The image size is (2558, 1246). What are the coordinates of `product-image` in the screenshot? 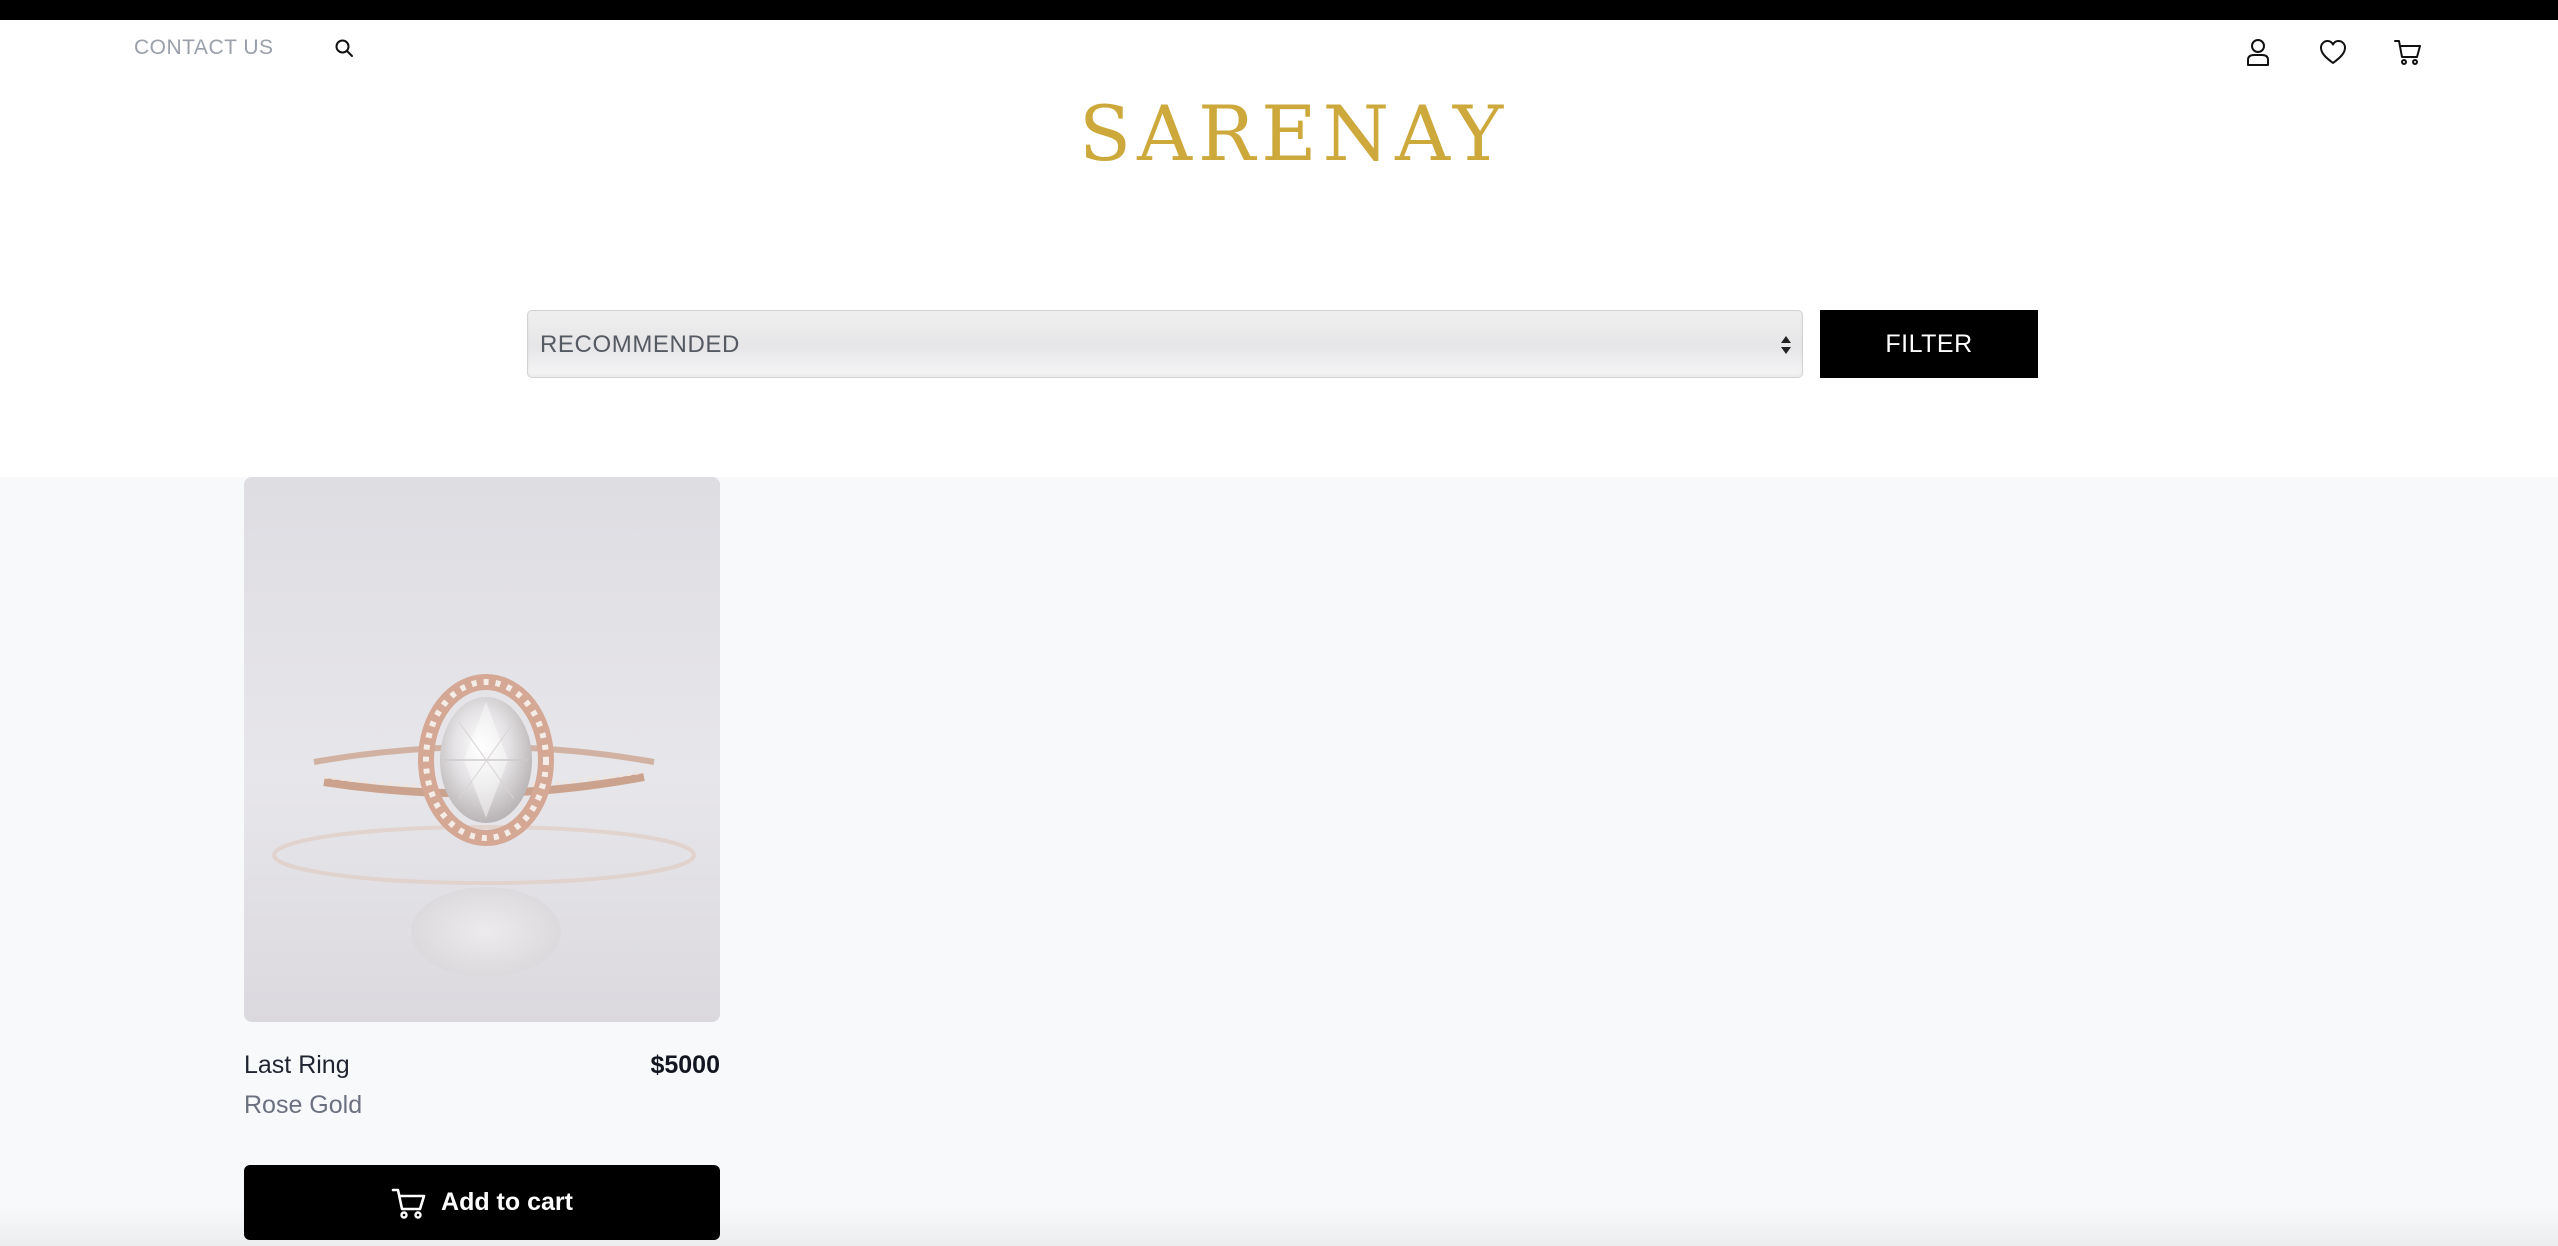 It's located at (482, 749).